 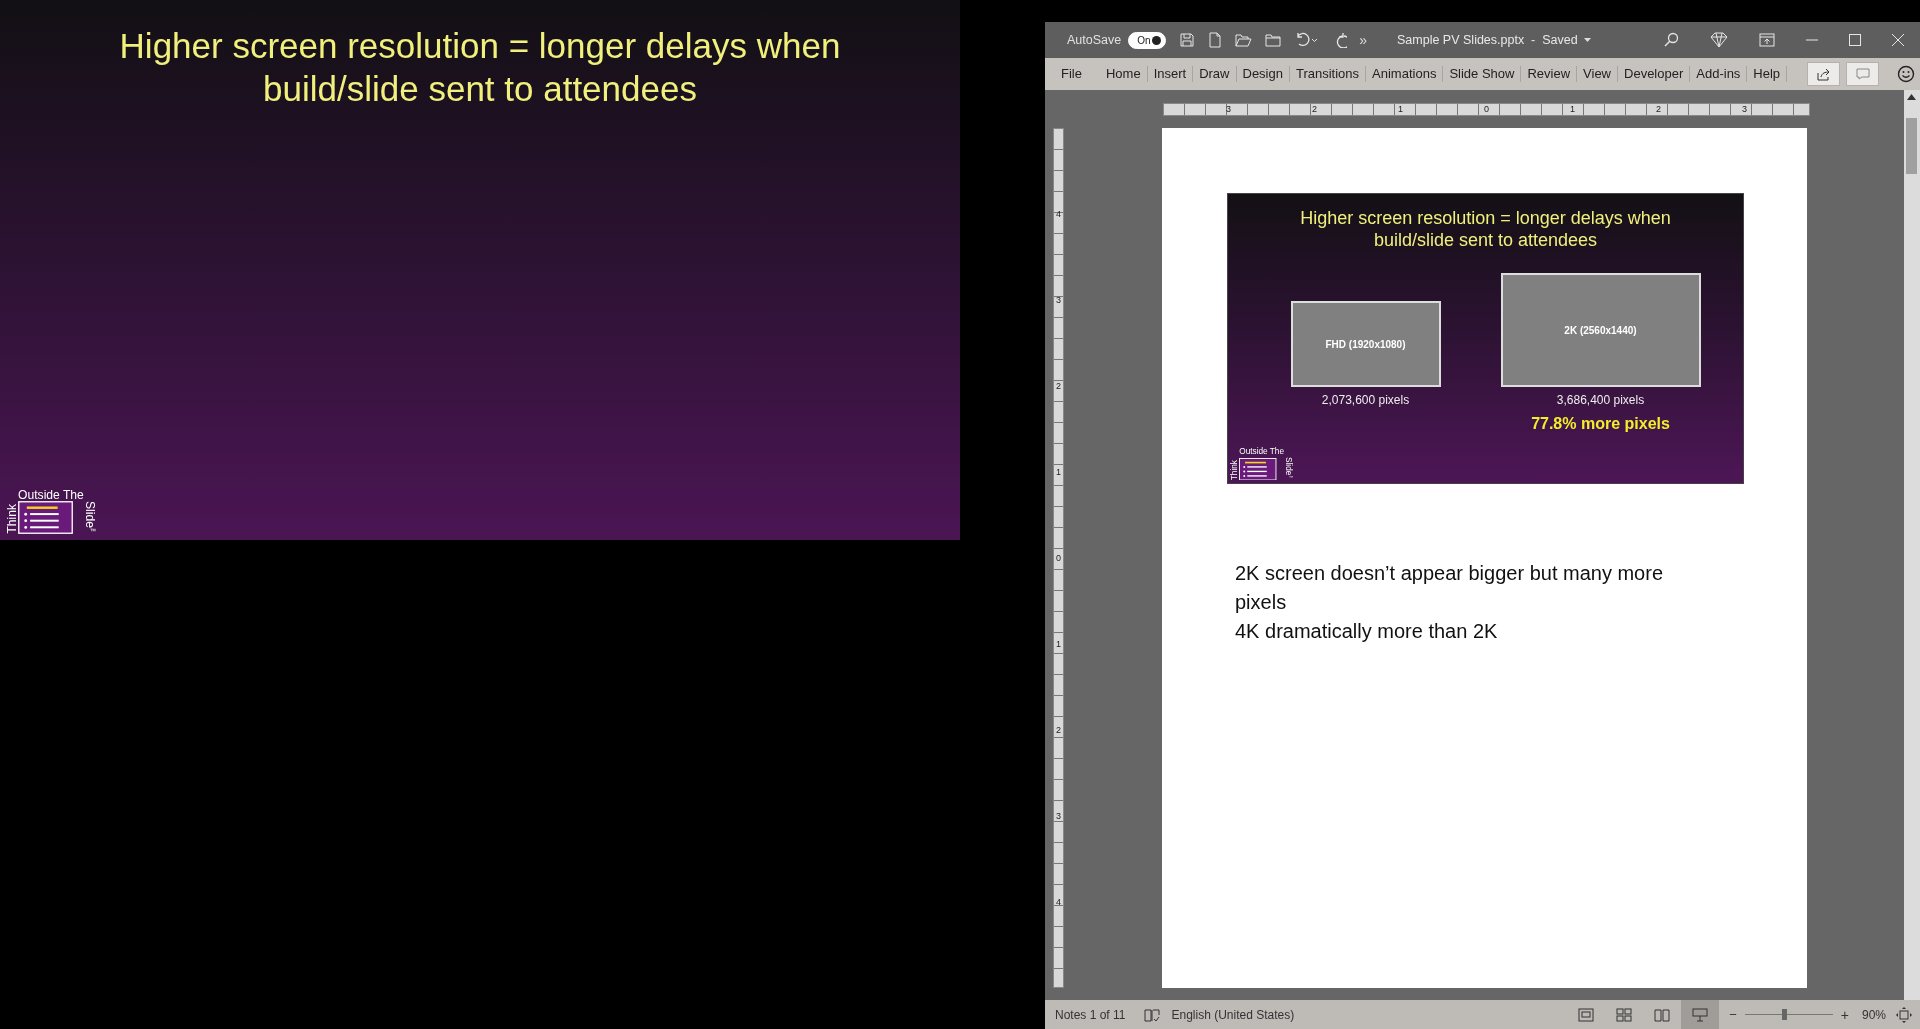 What do you see at coordinates (1486, 109) in the screenshot?
I see `horizontal-ruler: 3 2 1 0 1 2 3` at bounding box center [1486, 109].